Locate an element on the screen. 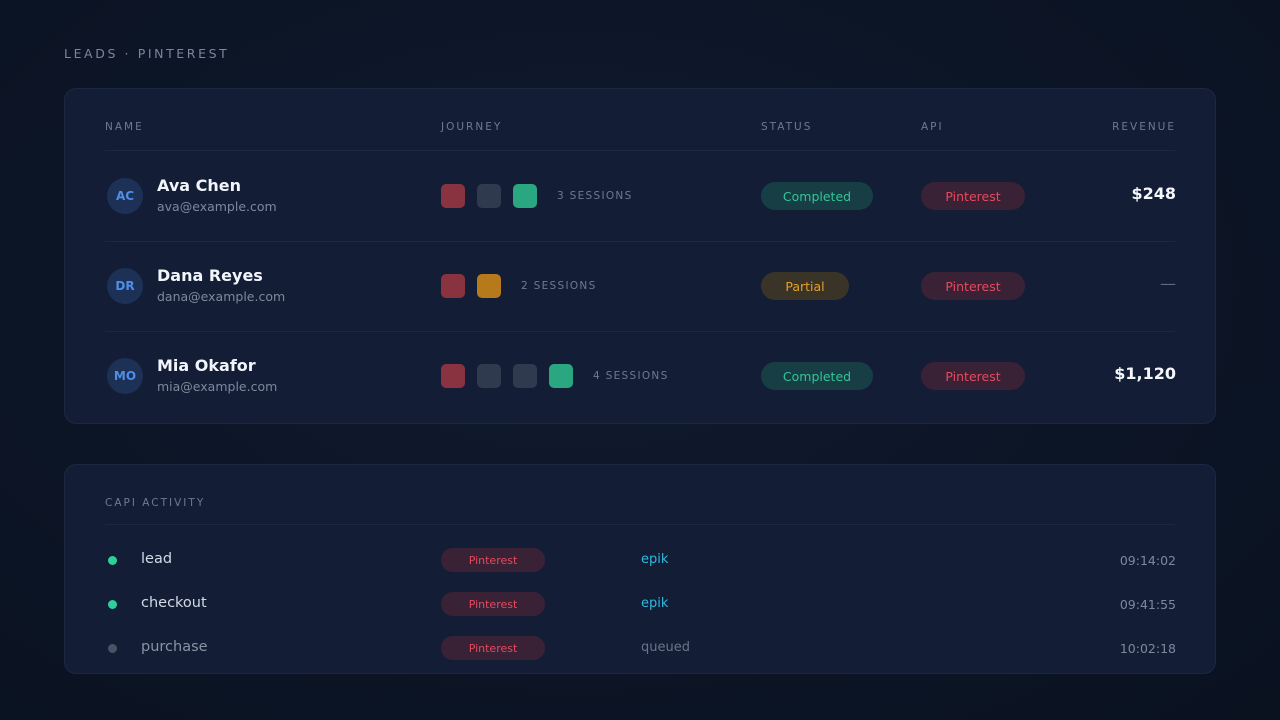  section-title: CAPI ACTIVITY is located at coordinates (155, 503).